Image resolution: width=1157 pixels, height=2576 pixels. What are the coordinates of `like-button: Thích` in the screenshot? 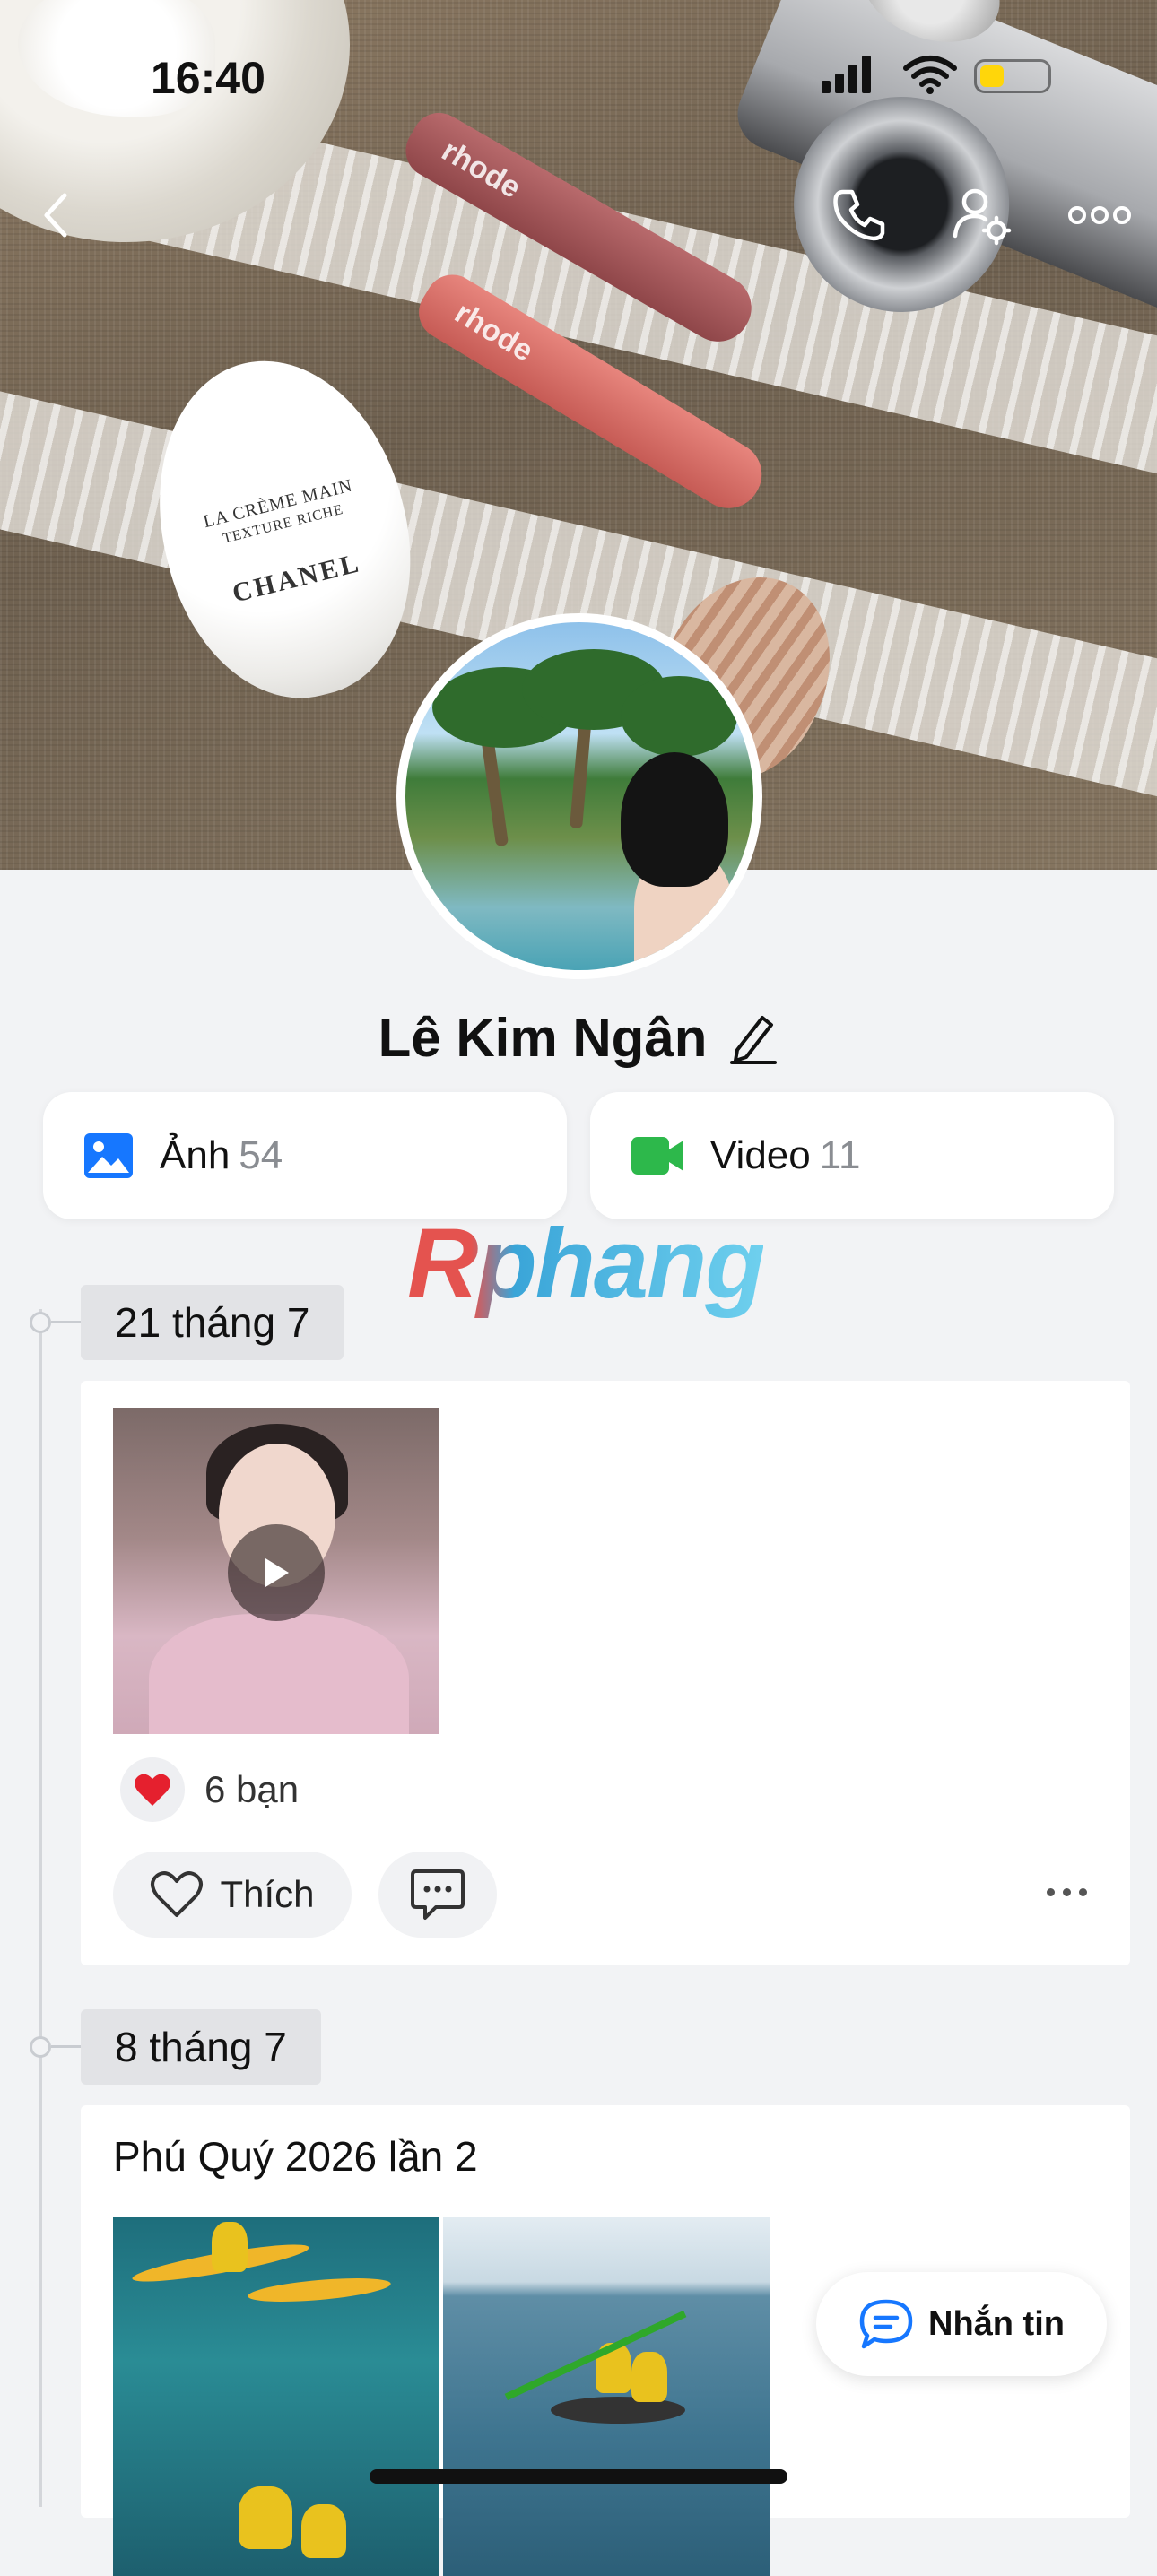 It's located at (233, 1895).